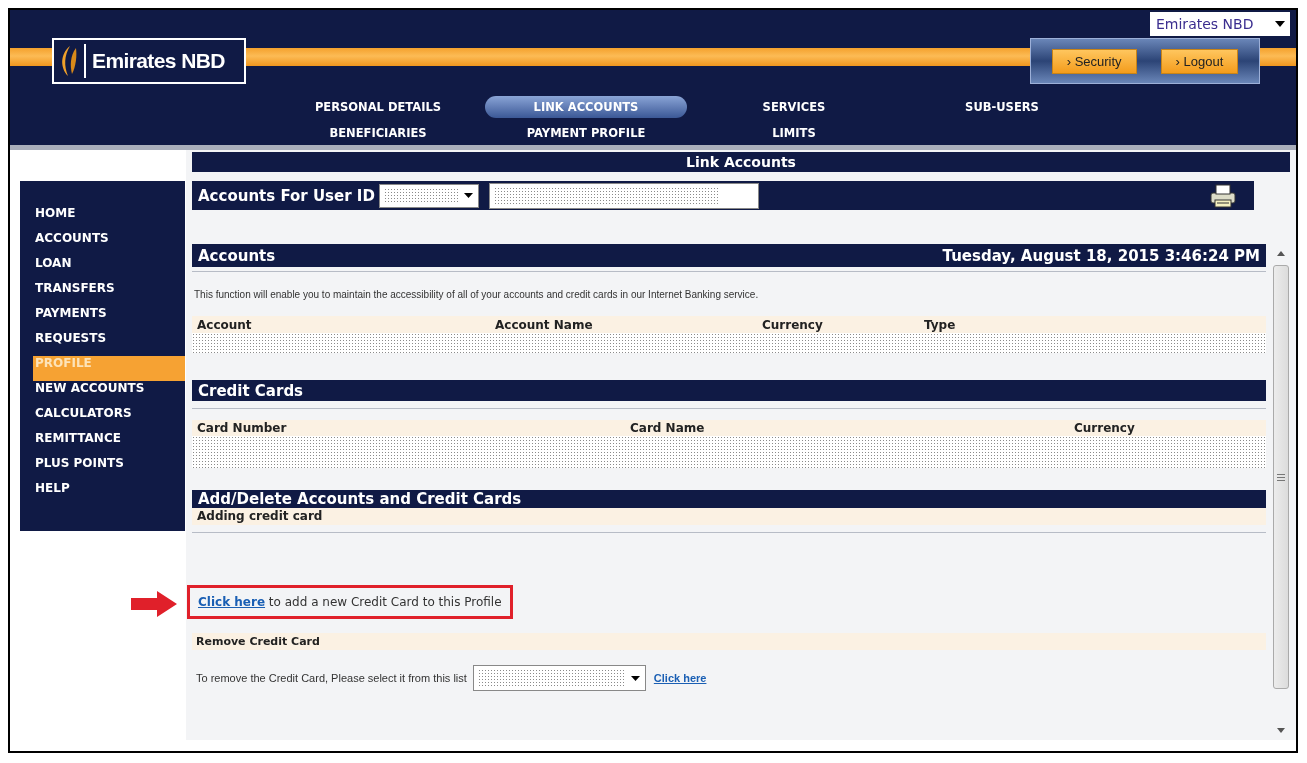  I want to click on scroll-down-icon, so click(1281, 730).